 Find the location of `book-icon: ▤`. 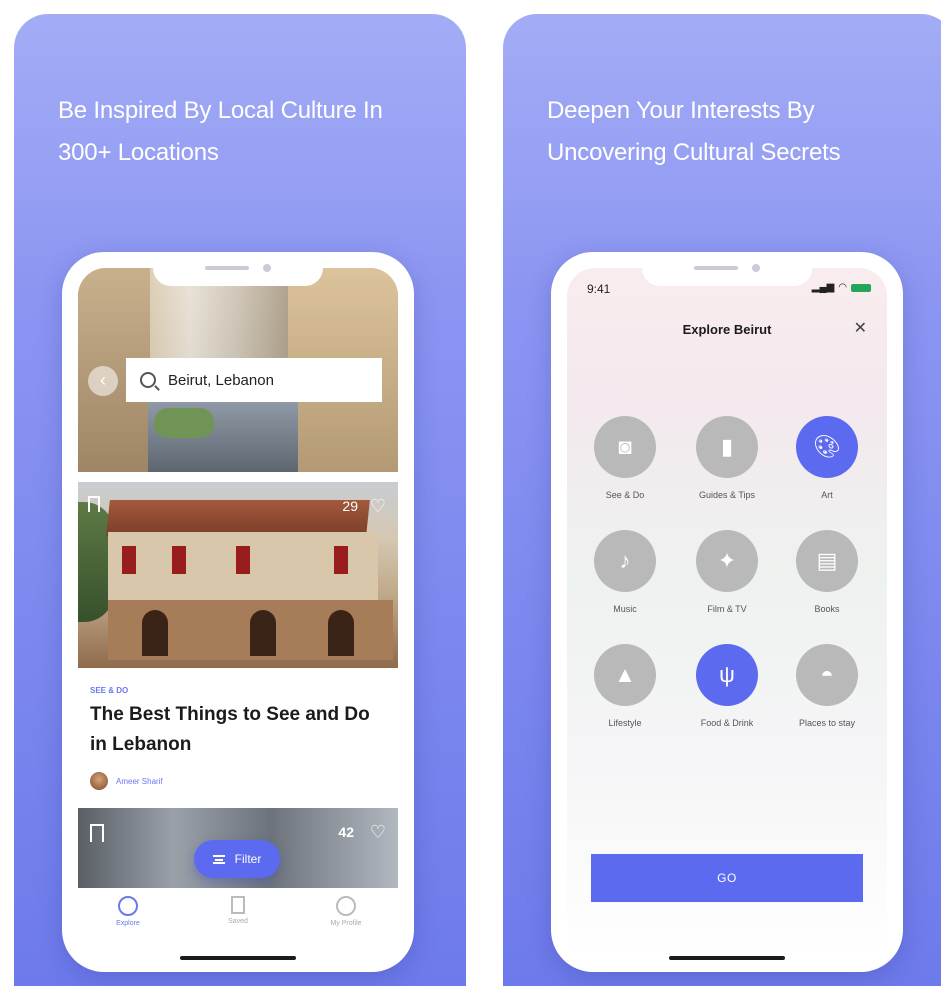

book-icon: ▤ is located at coordinates (827, 561).